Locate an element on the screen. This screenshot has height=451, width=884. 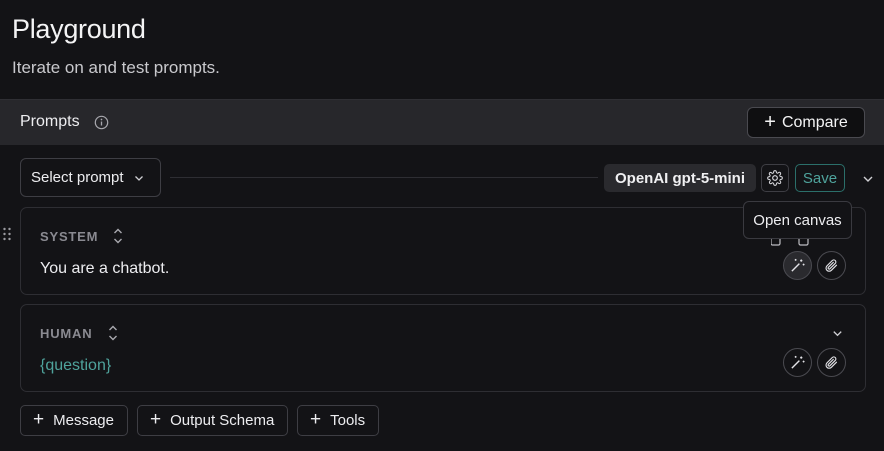
add-tools-button: + Tools is located at coordinates (338, 420).